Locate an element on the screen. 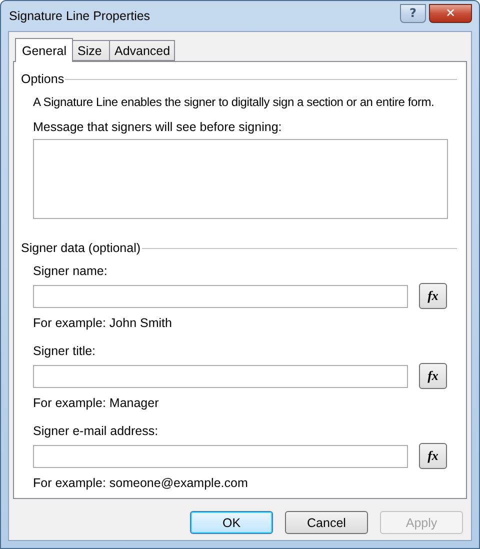  field-label: Signer title: is located at coordinates (64, 351).